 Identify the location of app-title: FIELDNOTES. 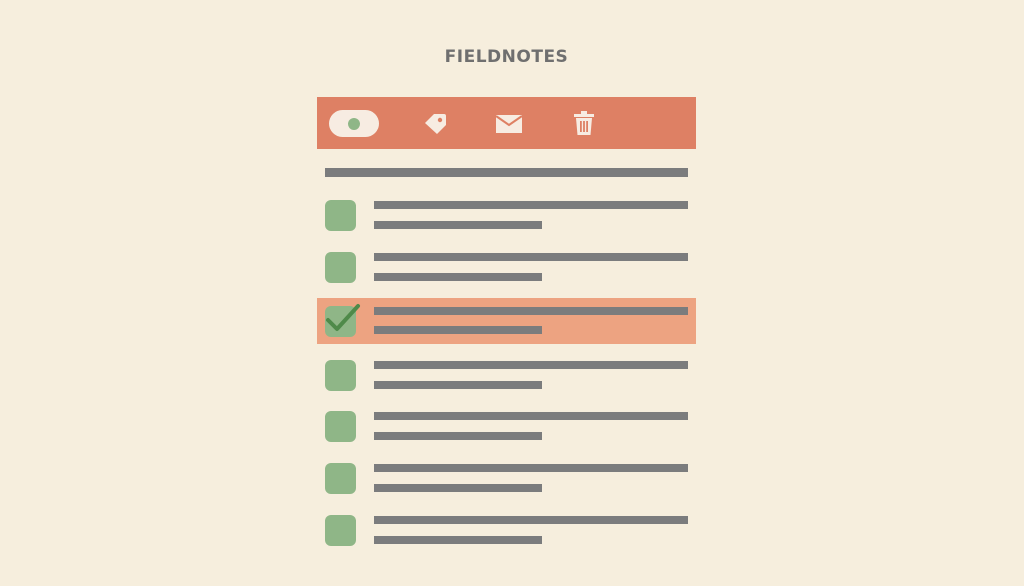
(506, 57).